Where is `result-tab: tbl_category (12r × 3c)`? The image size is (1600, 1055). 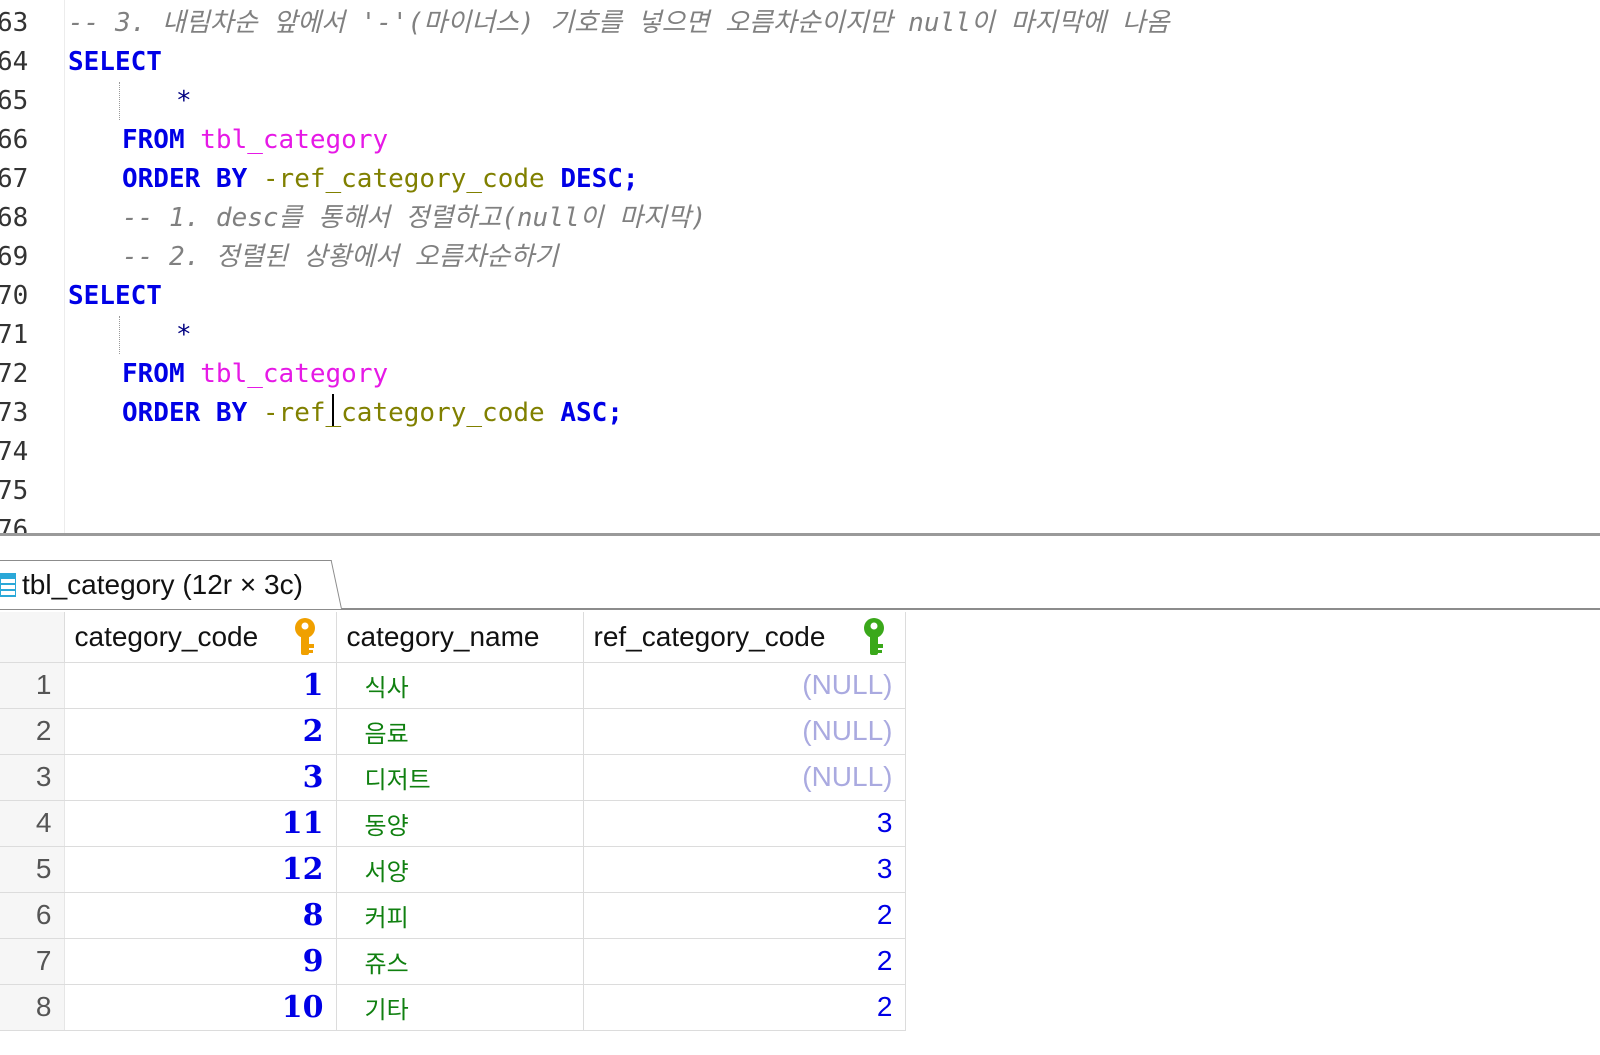
result-tab: tbl_category (12r × 3c) is located at coordinates (151, 585).